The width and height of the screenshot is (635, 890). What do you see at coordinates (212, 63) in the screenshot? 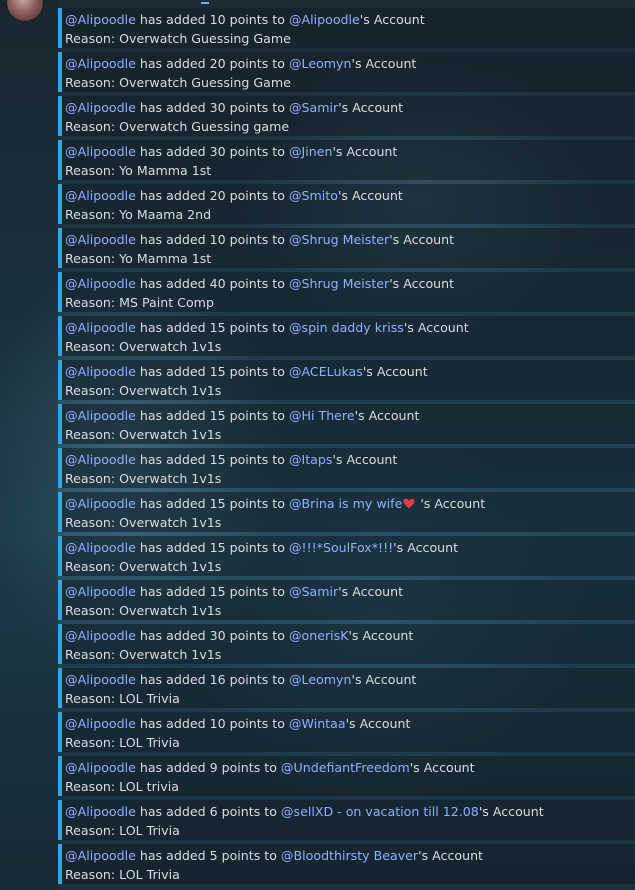
I see `points-text: has added 20 points to` at bounding box center [212, 63].